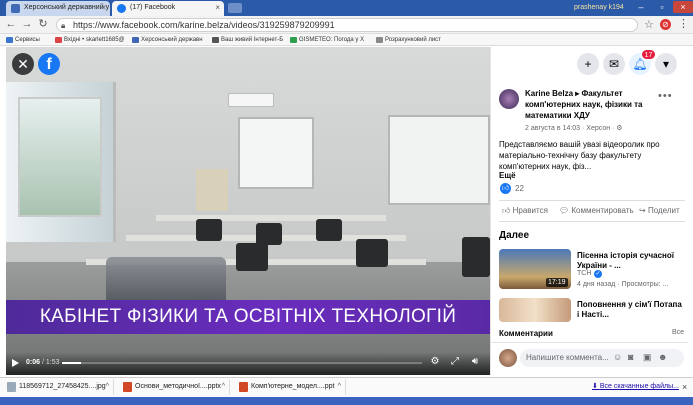 Image resolution: width=693 pixels, height=405 pixels. What do you see at coordinates (215, 40) in the screenshot?
I see `globe-icon` at bounding box center [215, 40].